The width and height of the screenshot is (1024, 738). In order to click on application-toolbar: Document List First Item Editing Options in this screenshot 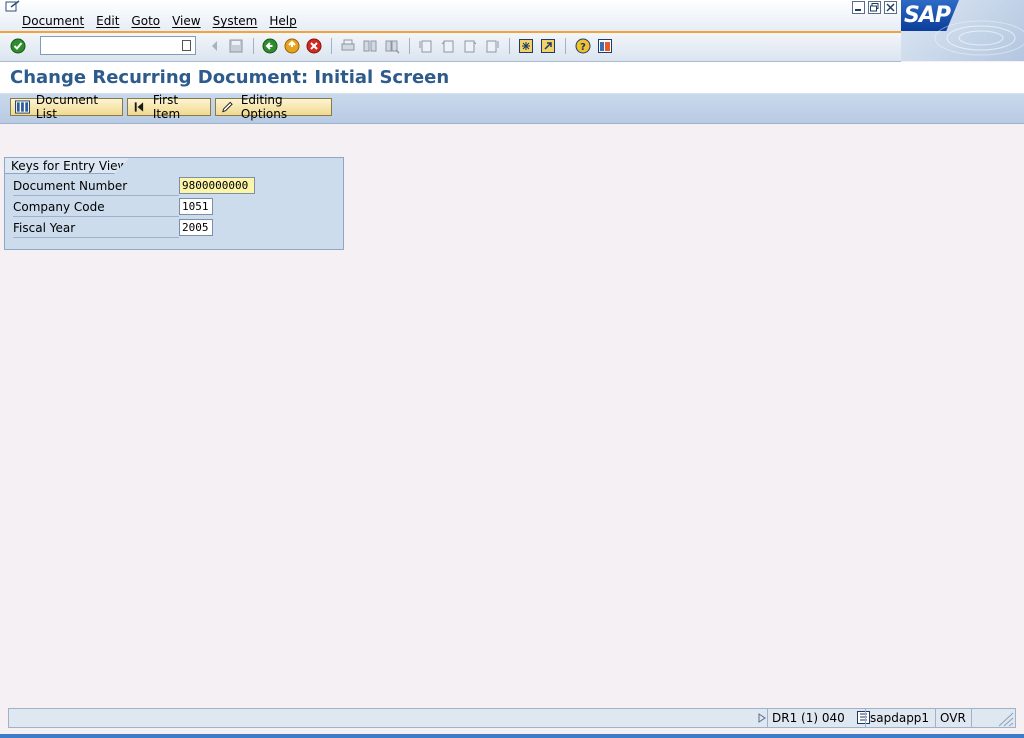, I will do `click(512, 108)`.